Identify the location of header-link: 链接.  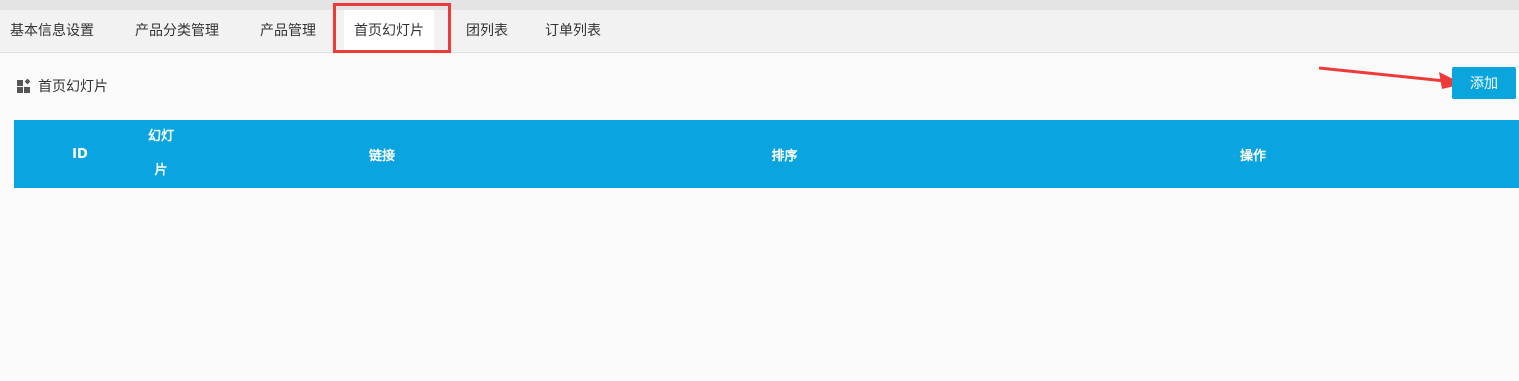
(381, 156).